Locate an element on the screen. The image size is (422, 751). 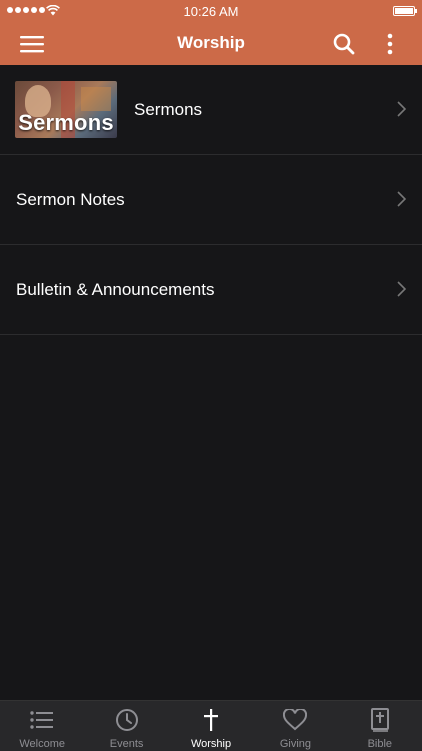
row-label: Sermon Notes is located at coordinates (70, 199).